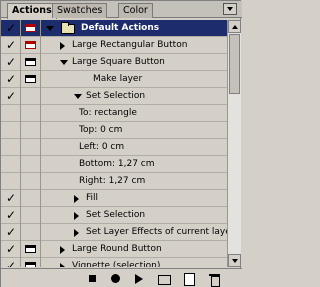  I want to click on action-row: Large Round Button, so click(114, 249).